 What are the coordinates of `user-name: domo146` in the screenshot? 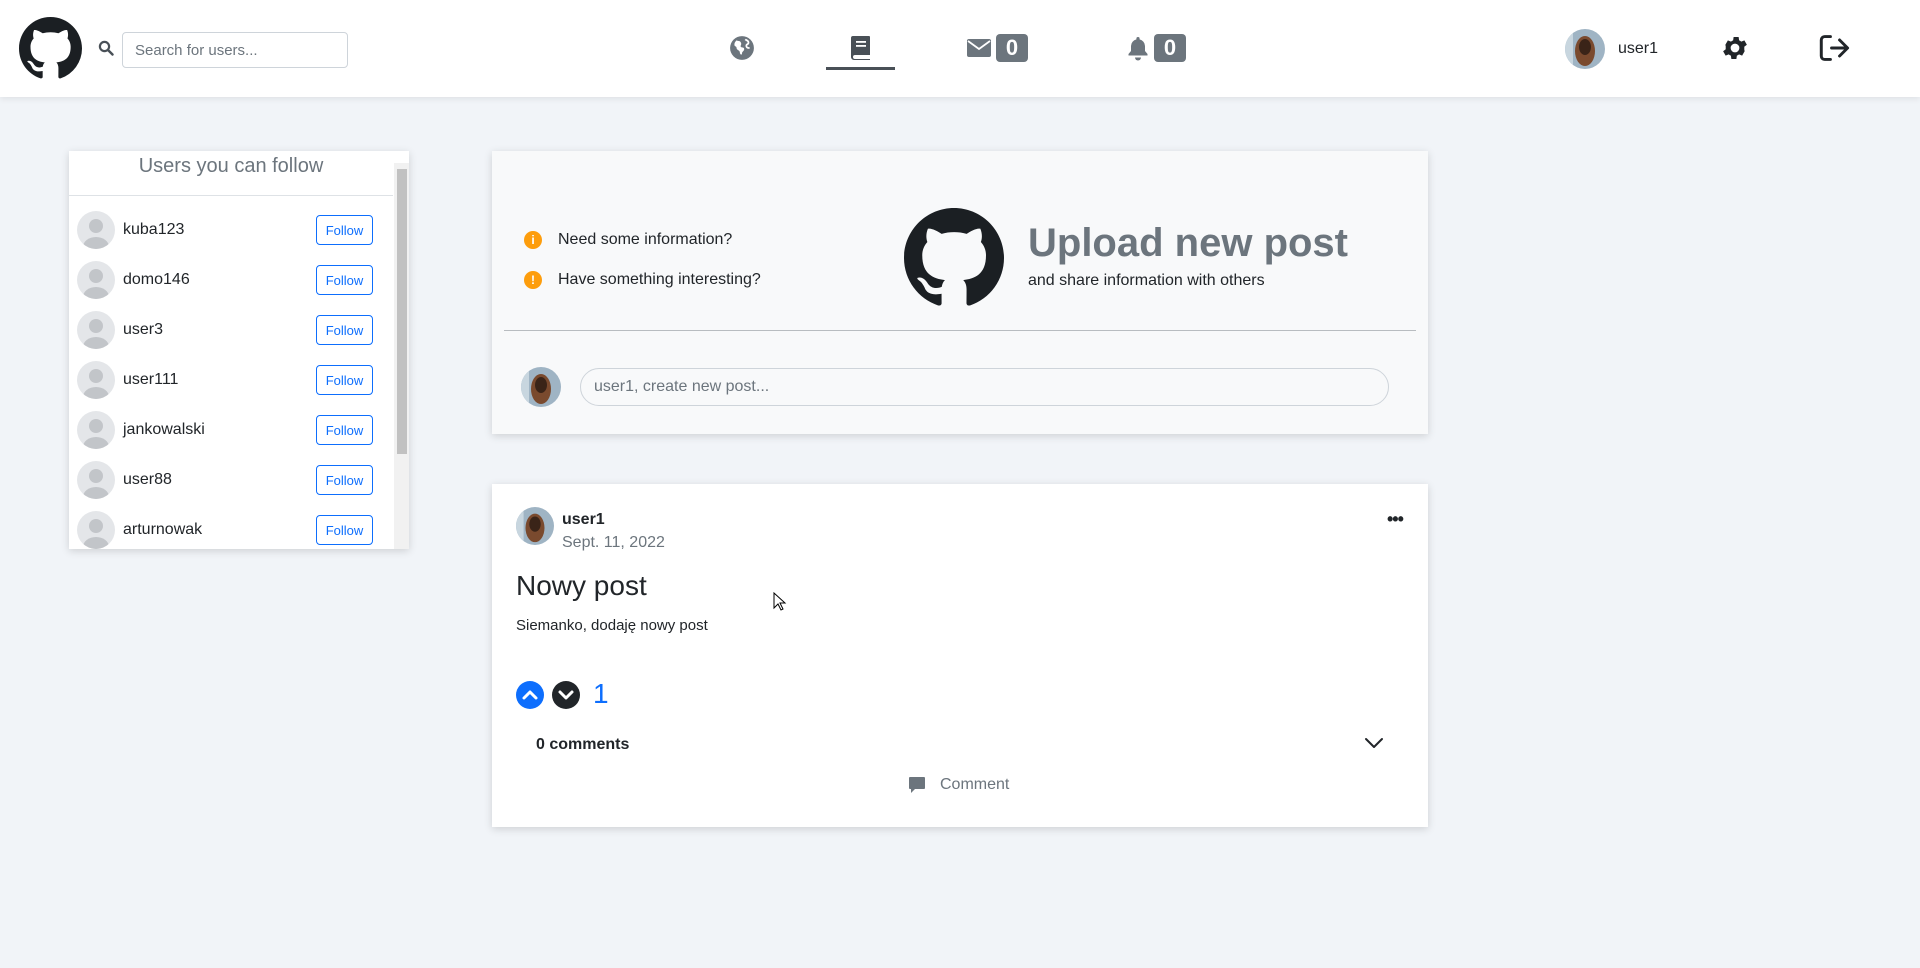 It's located at (156, 280).